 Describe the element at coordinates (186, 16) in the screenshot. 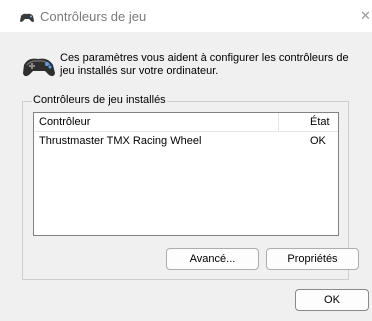

I see `title-bar: Contrôleurs de jeu ✕` at that location.